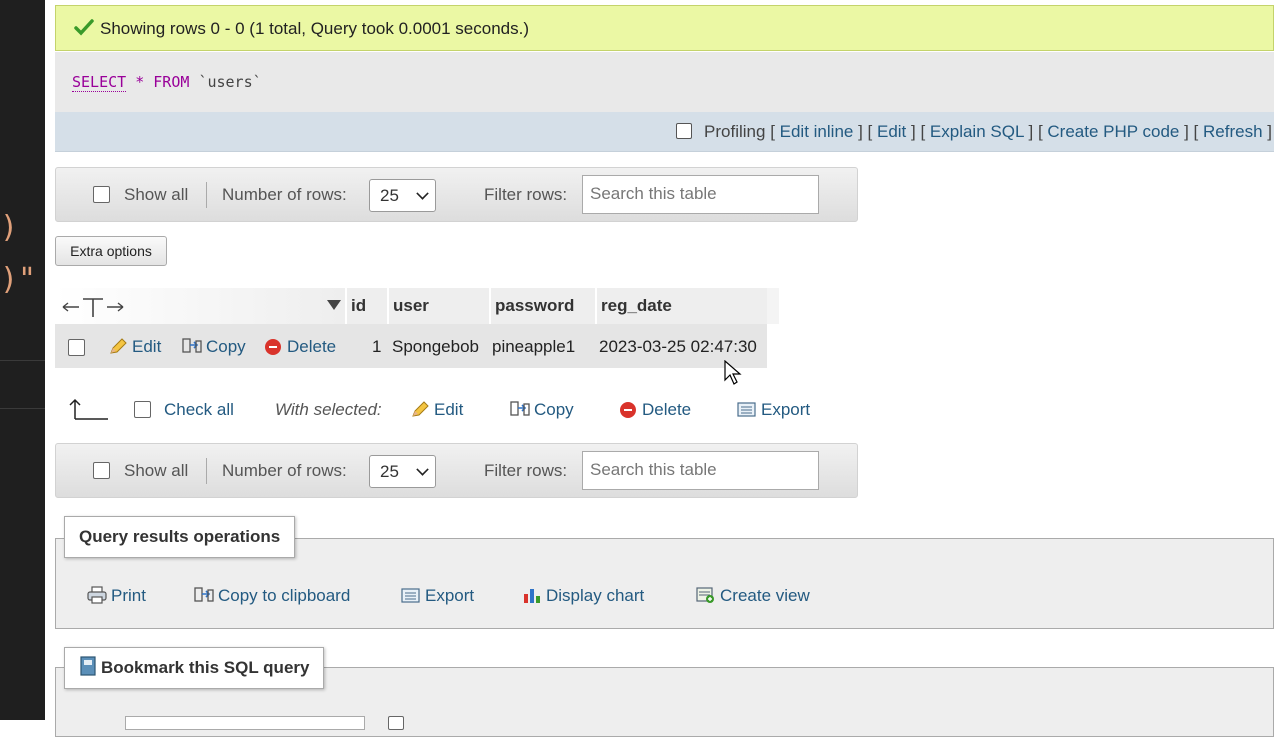  What do you see at coordinates (334, 305) in the screenshot?
I see `sort-dropdown-icon` at bounding box center [334, 305].